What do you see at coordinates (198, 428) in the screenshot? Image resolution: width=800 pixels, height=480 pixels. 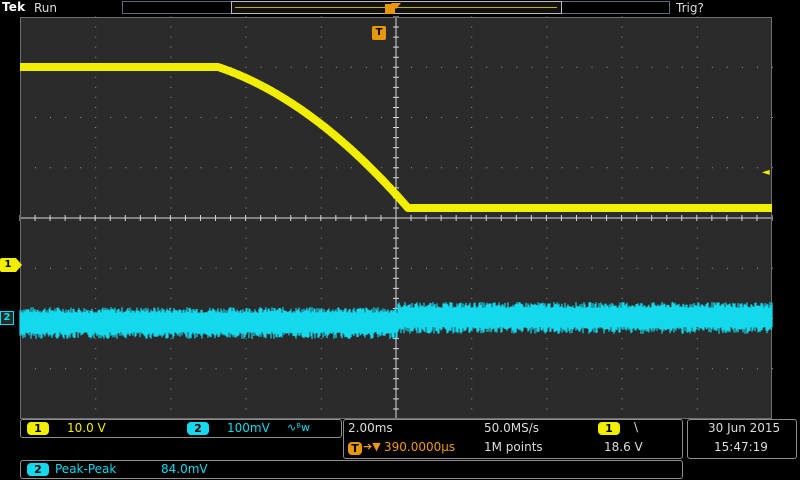 I see `ch2-badge: 2` at bounding box center [198, 428].